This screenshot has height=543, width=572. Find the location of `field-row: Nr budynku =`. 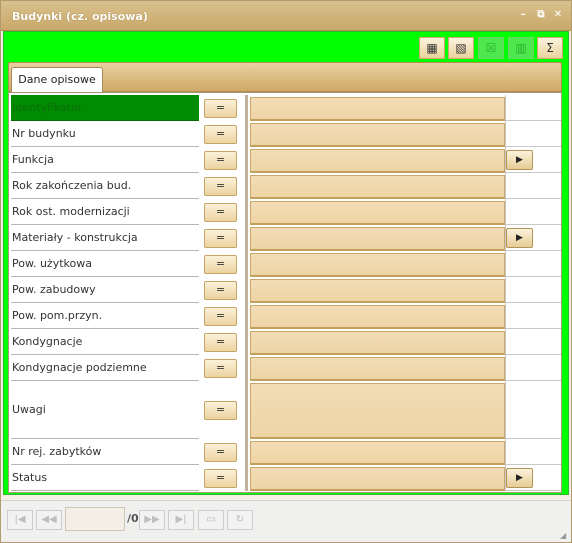

field-row: Nr budynku = is located at coordinates (285, 134).